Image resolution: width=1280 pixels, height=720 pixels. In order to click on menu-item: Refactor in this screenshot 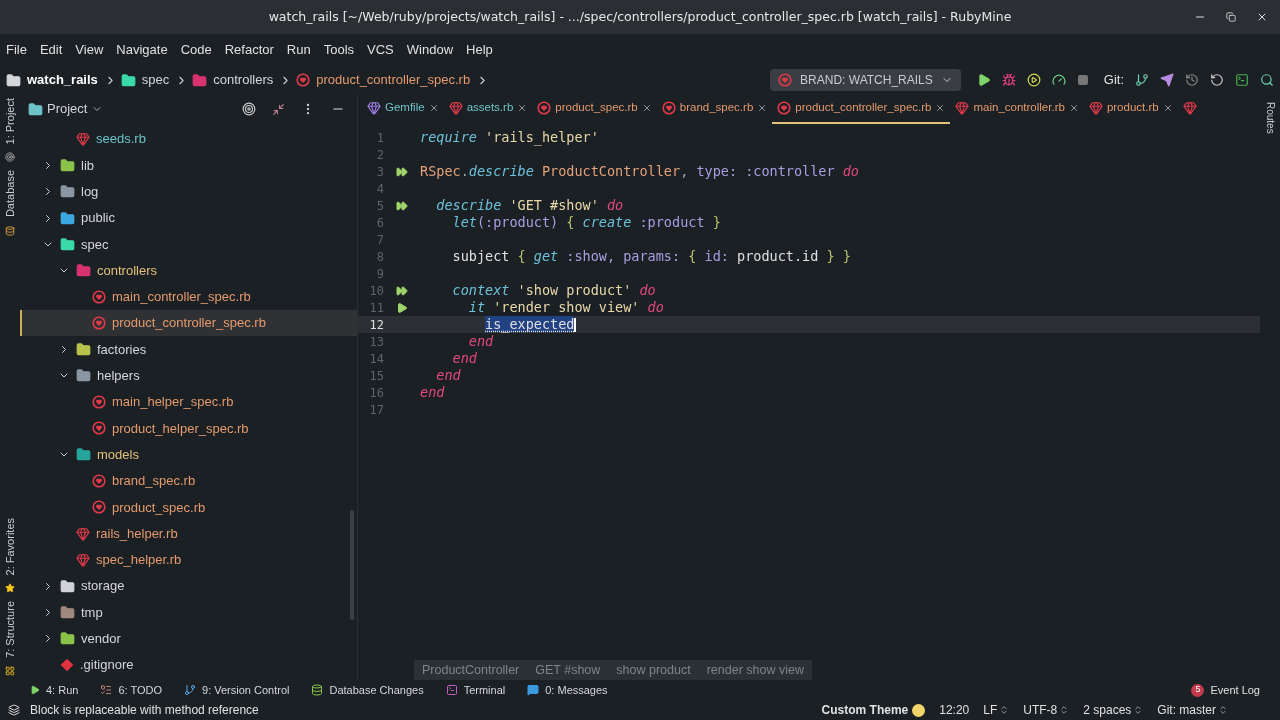, I will do `click(249, 50)`.